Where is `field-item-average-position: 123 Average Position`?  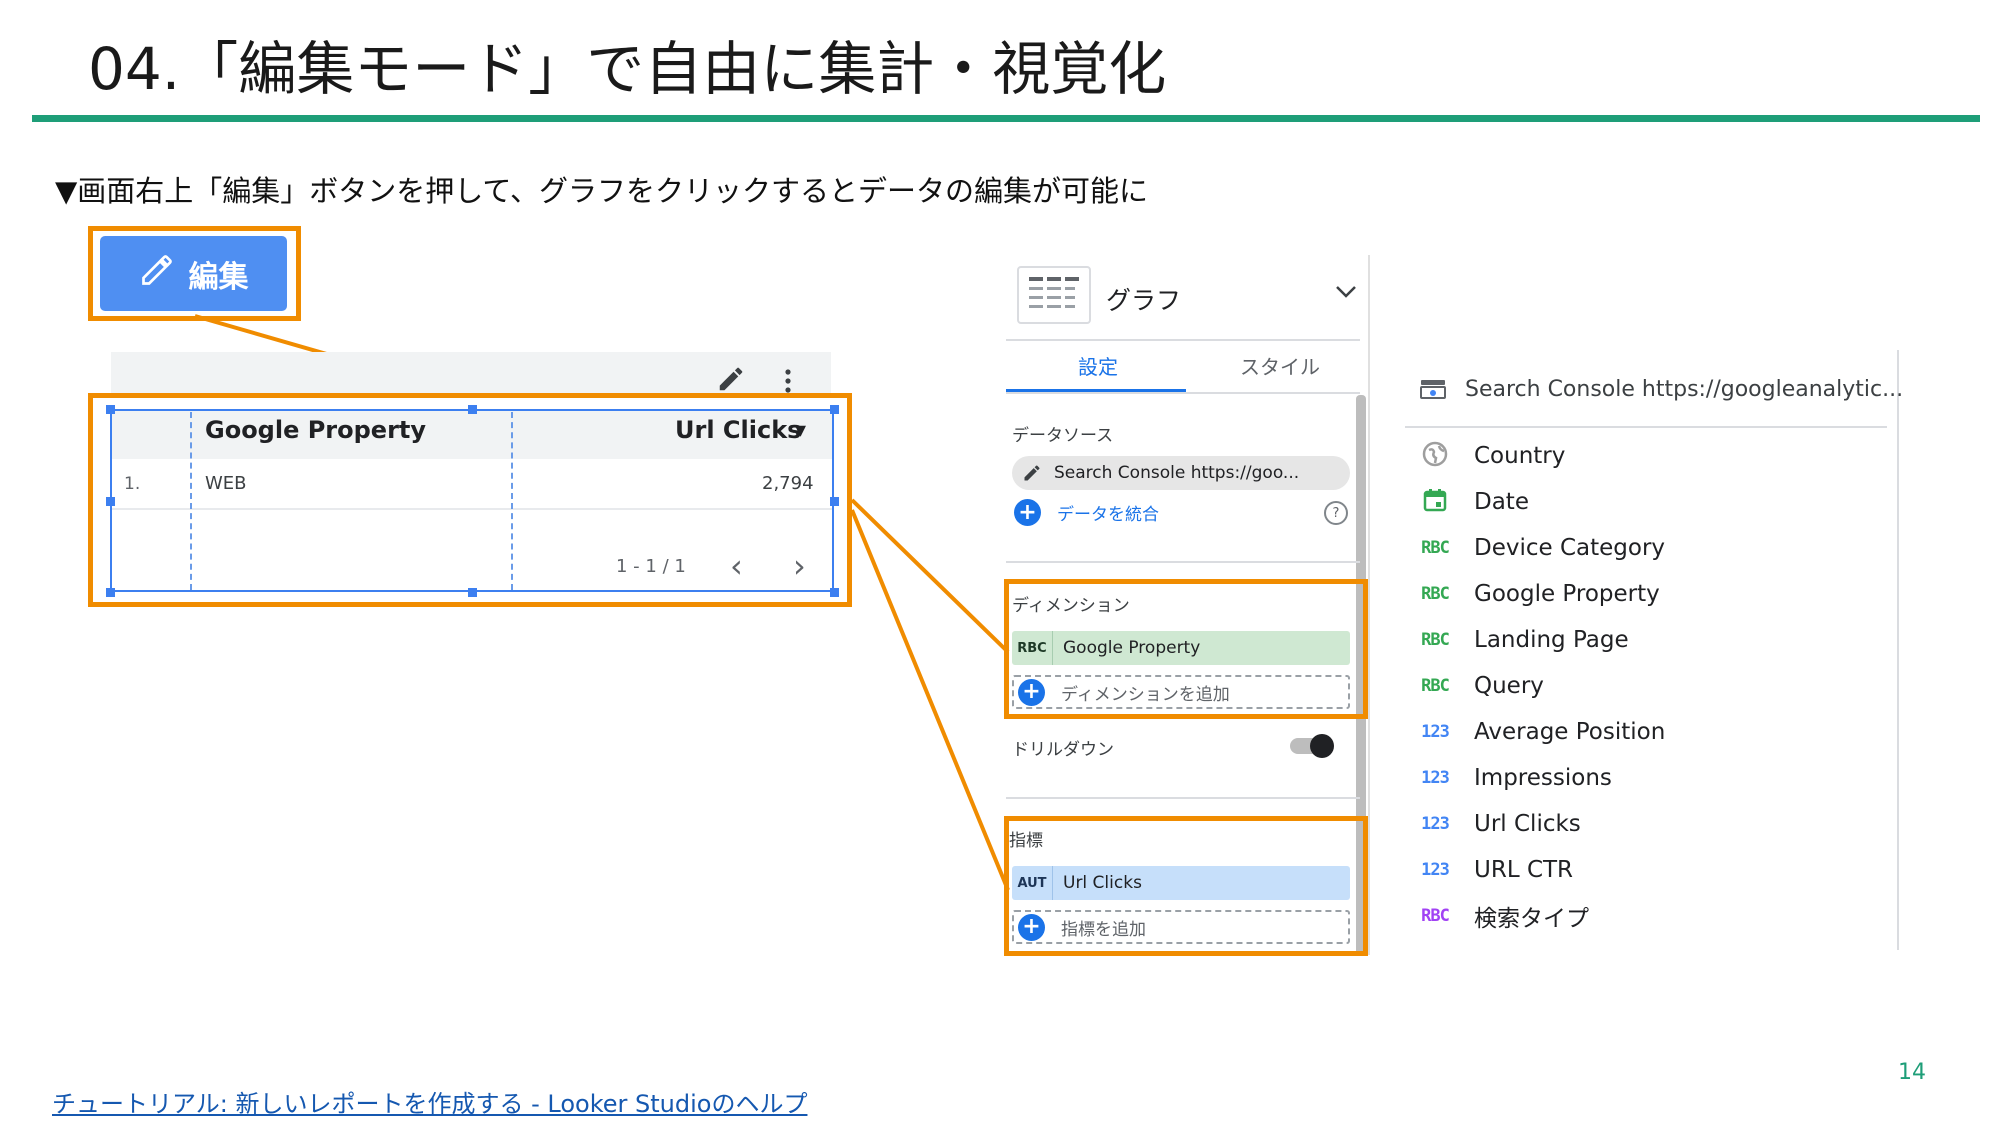 field-item-average-position: 123 Average Position is located at coordinates (1542, 732).